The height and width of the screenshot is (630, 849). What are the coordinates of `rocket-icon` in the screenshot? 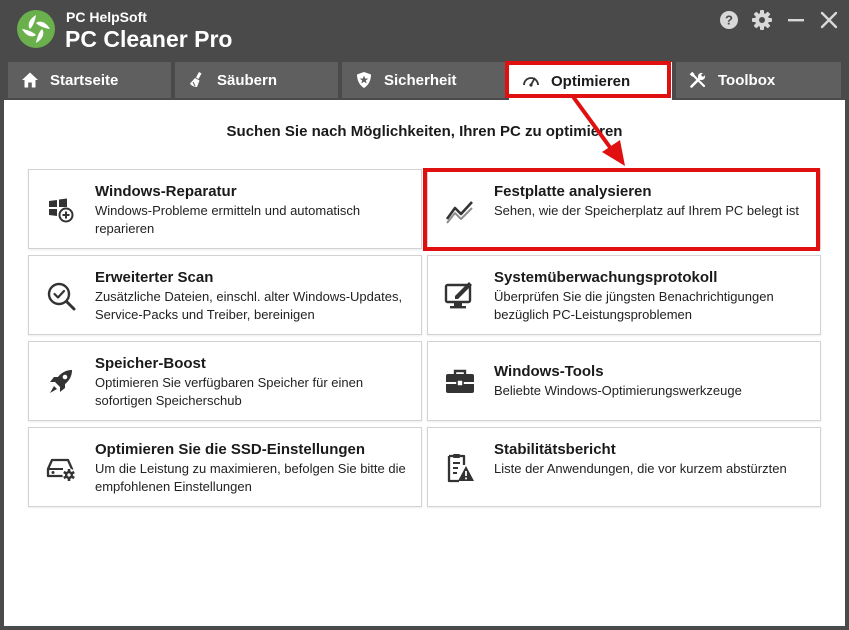 It's located at (61, 382).